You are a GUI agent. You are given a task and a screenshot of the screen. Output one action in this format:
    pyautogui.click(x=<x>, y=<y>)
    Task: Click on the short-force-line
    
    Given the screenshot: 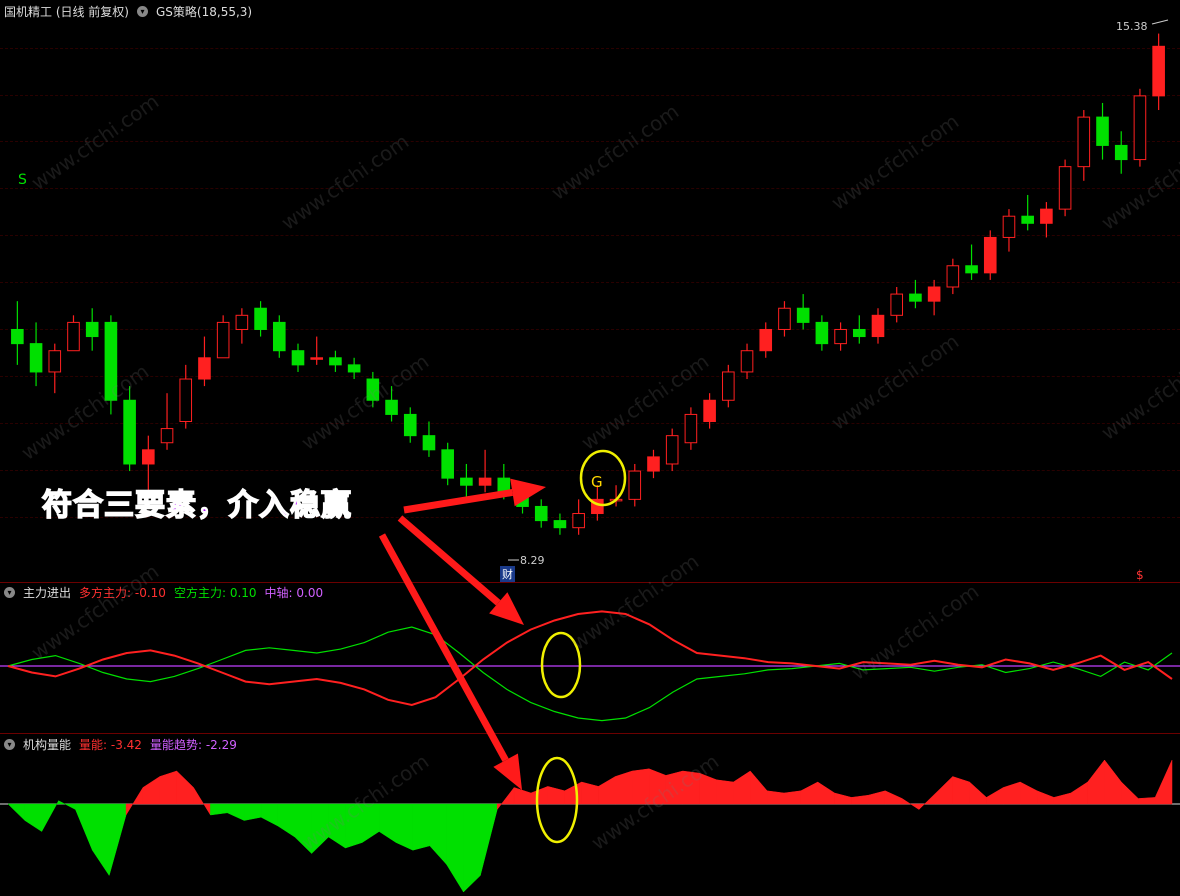 What is the action you would take?
    pyautogui.click(x=590, y=674)
    